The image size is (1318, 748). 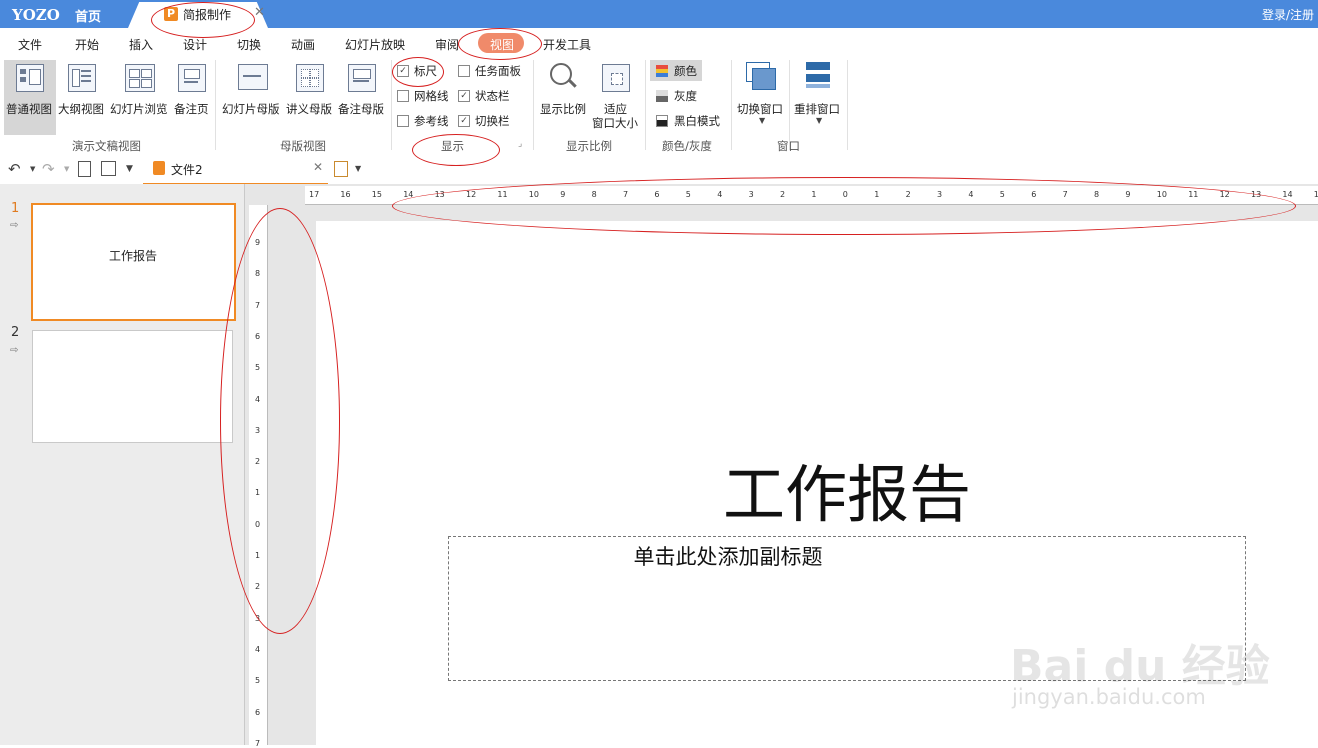 I want to click on ruler-tick-label: 4, so click(x=258, y=649).